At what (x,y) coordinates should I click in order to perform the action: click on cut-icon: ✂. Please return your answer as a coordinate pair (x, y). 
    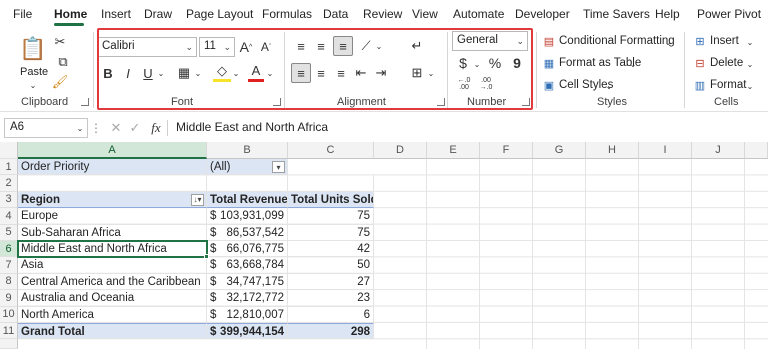
    Looking at the image, I should click on (60, 42).